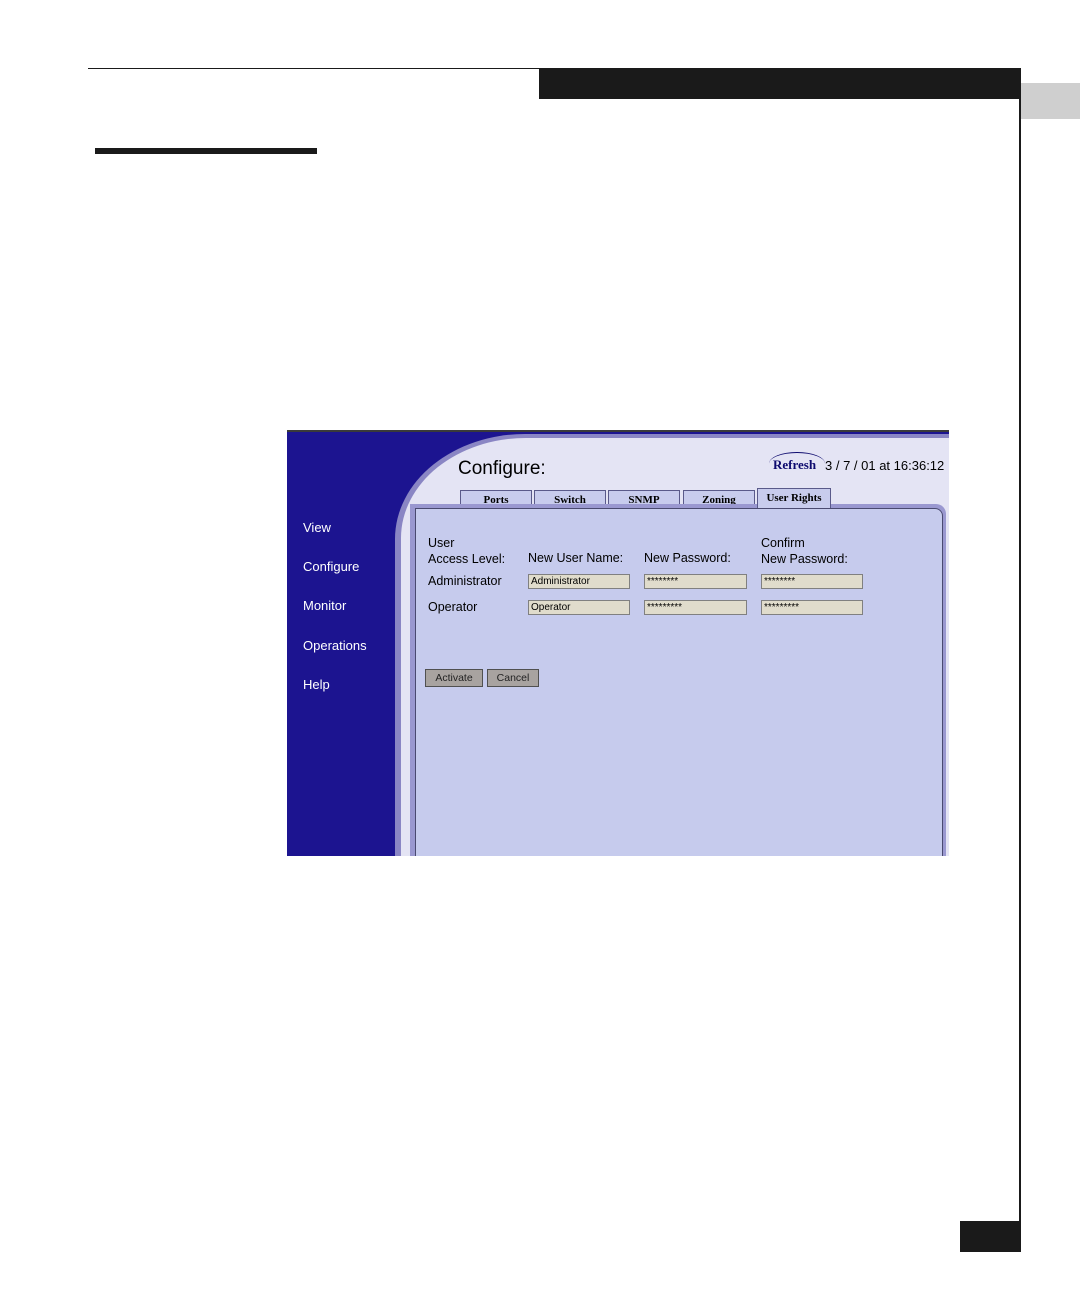  Describe the element at coordinates (453, 607) in the screenshot. I see `row-level-operator: Operator` at that location.